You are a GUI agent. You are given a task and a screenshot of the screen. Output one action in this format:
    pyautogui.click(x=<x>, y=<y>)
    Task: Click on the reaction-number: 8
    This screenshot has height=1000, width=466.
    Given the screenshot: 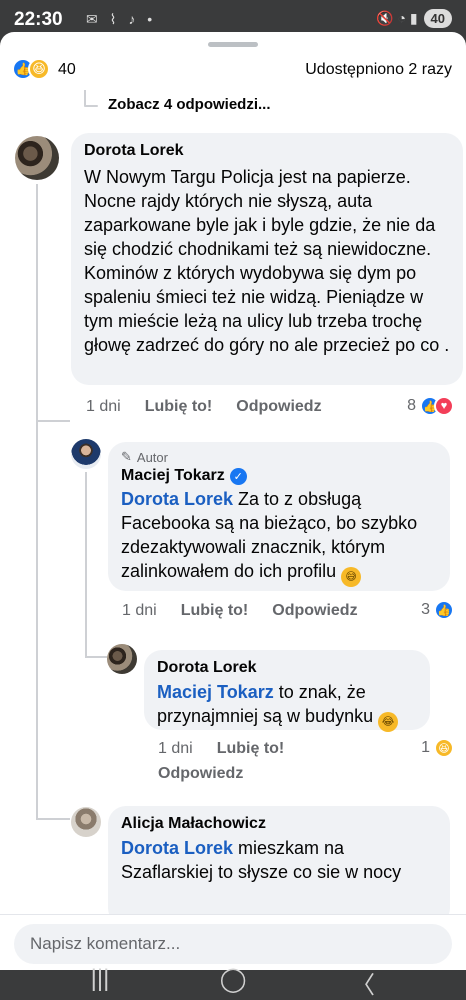 What is the action you would take?
    pyautogui.click(x=411, y=405)
    